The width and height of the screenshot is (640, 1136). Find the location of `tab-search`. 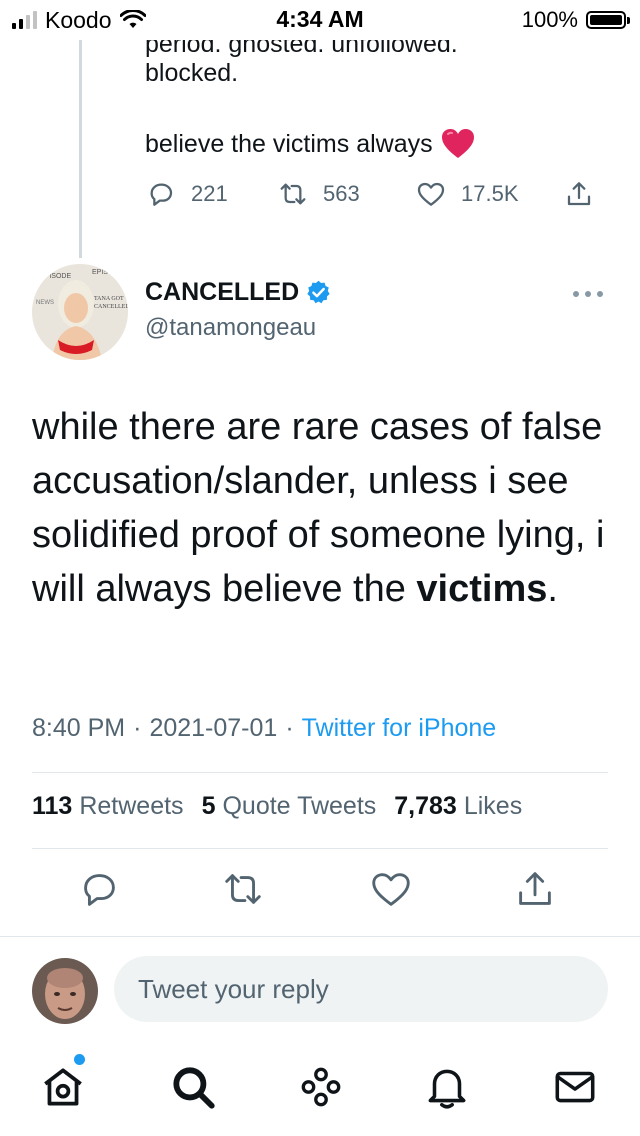

tab-search is located at coordinates (193, 1087).